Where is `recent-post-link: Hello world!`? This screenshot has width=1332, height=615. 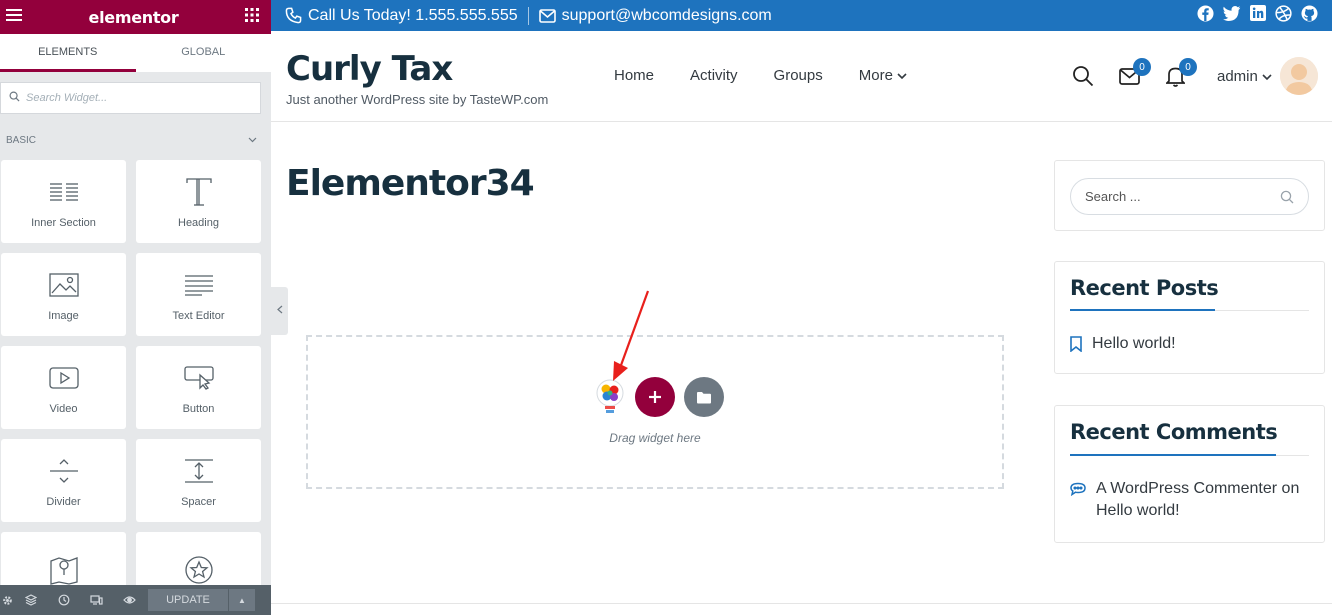
recent-post-link: Hello world! is located at coordinates (1134, 344).